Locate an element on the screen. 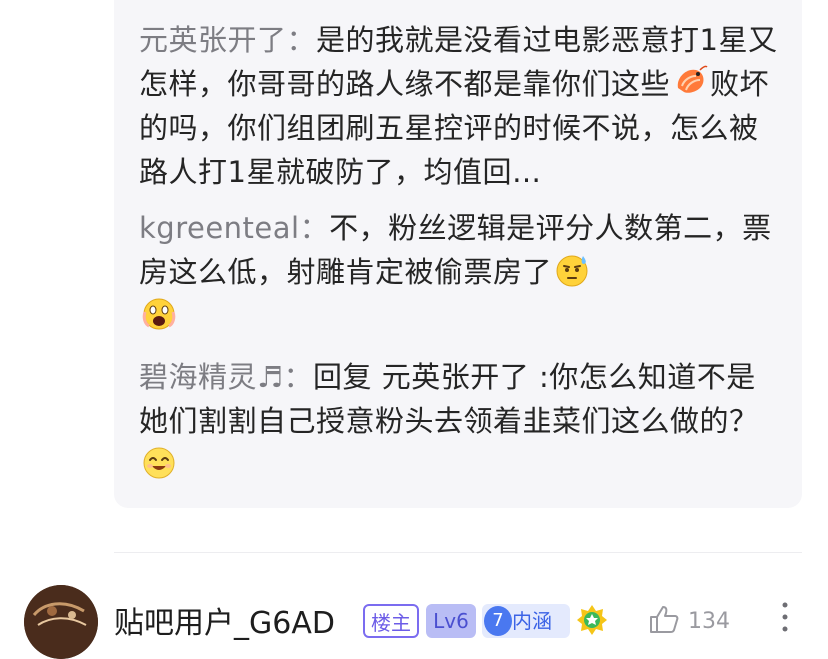  shrimp-emoji is located at coordinates (692, 79).